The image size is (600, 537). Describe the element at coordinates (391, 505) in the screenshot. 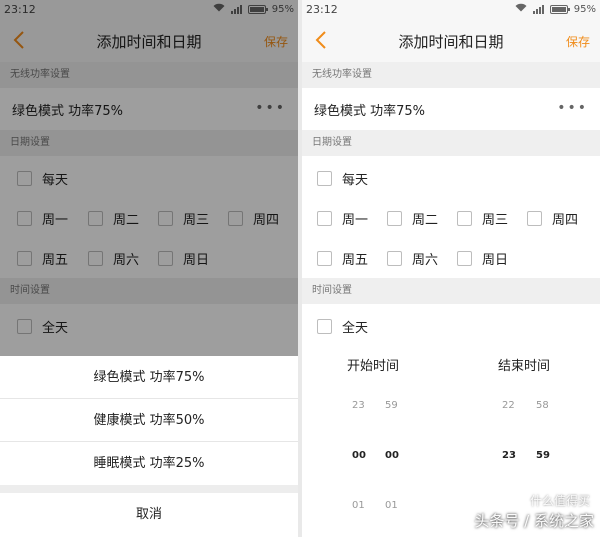

I see `start-minute-next: 01` at that location.